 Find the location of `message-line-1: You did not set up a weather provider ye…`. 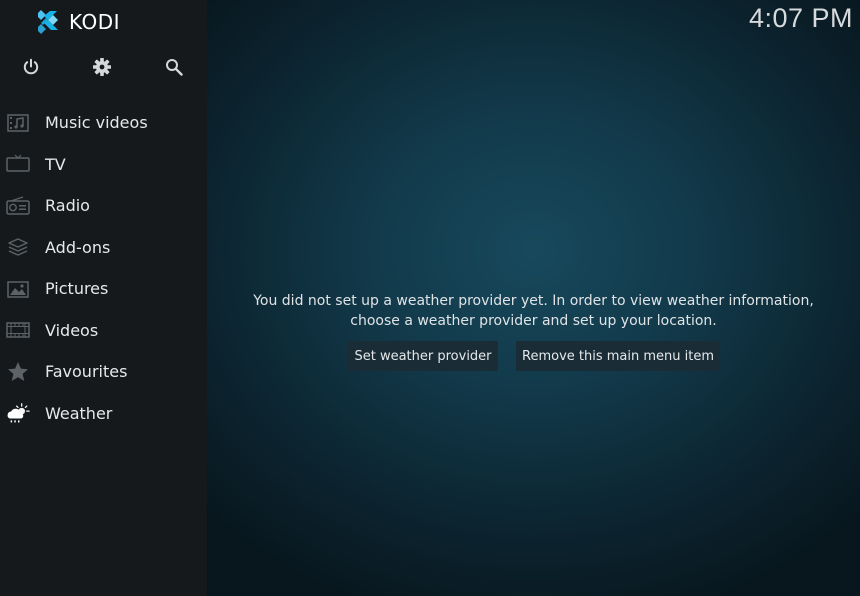

message-line-1: You did not set up a weather provider ye… is located at coordinates (533, 301).